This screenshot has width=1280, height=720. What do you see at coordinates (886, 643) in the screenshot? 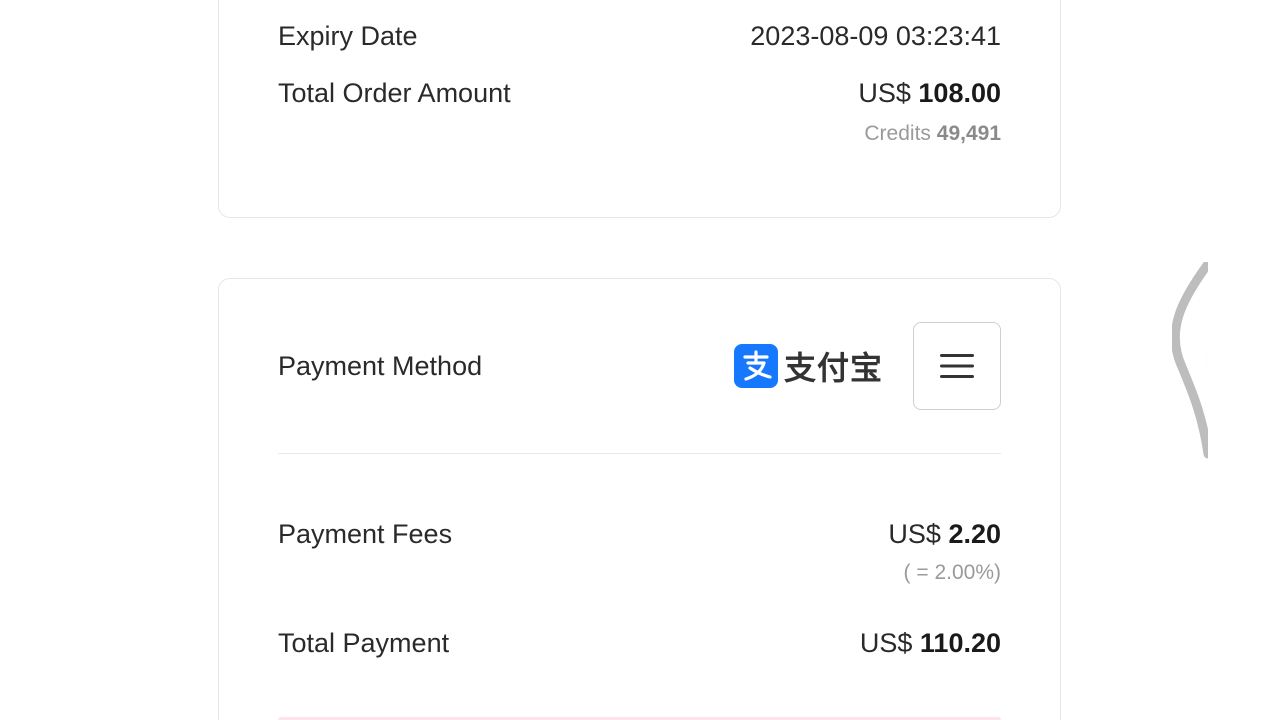
I see `total-payment-currency: US$` at bounding box center [886, 643].